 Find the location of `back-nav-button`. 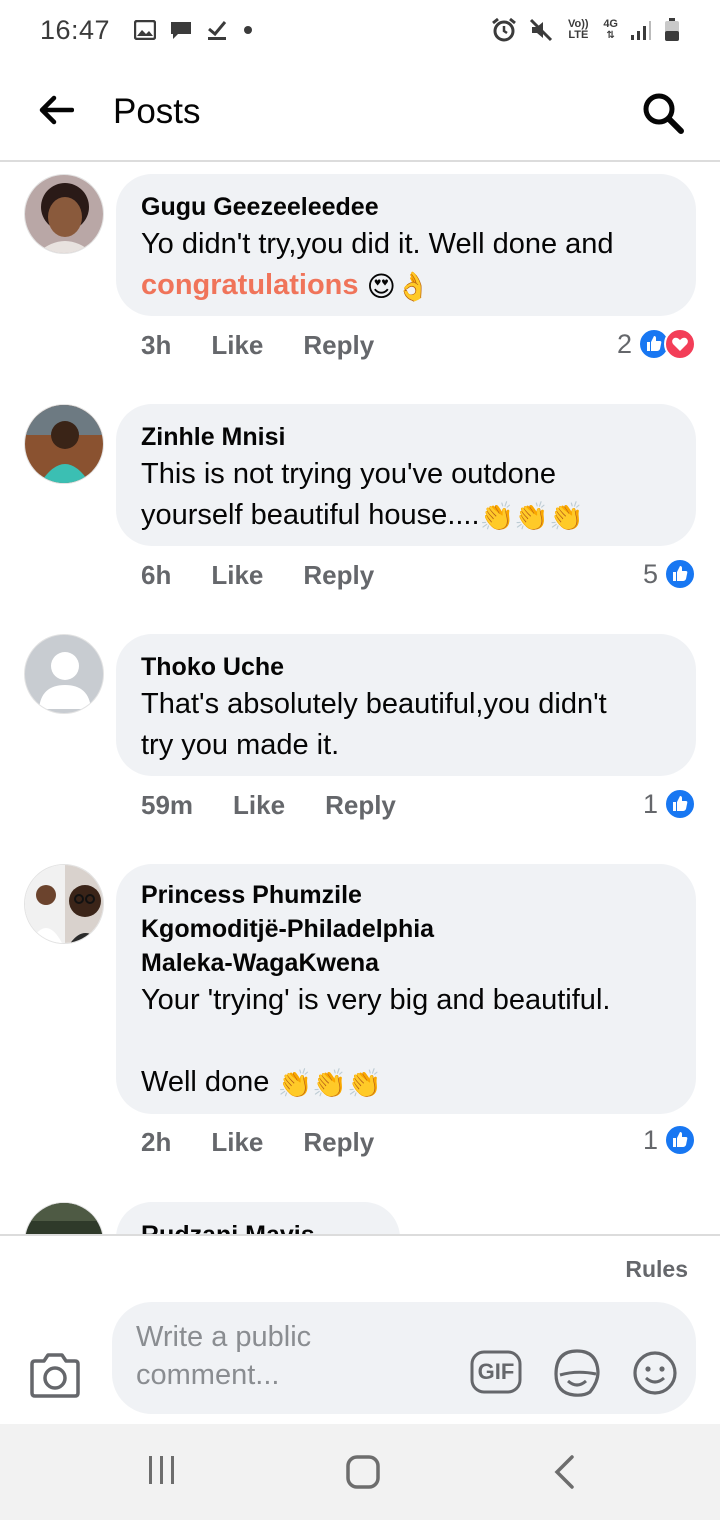

back-nav-button is located at coordinates (564, 1474).